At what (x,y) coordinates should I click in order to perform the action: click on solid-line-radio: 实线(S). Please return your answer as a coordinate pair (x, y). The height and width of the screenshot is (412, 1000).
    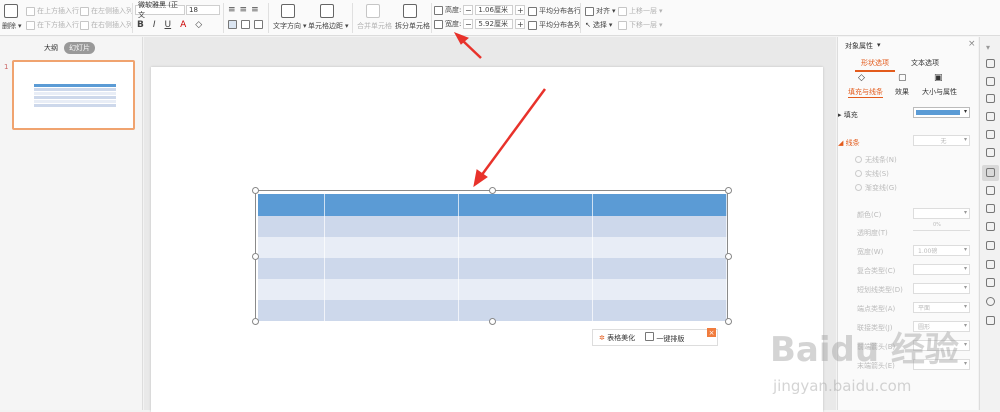
    Looking at the image, I should click on (872, 174).